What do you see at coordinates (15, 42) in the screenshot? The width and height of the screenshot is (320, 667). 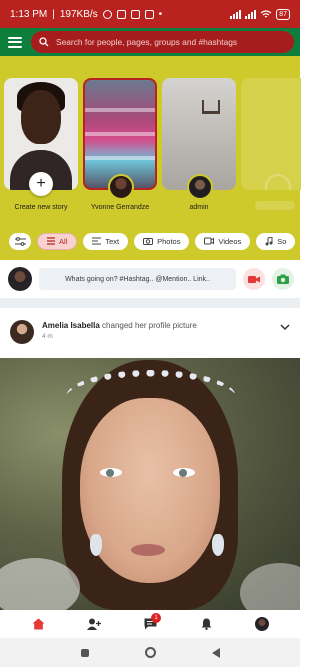 I see `menu-icon` at bounding box center [15, 42].